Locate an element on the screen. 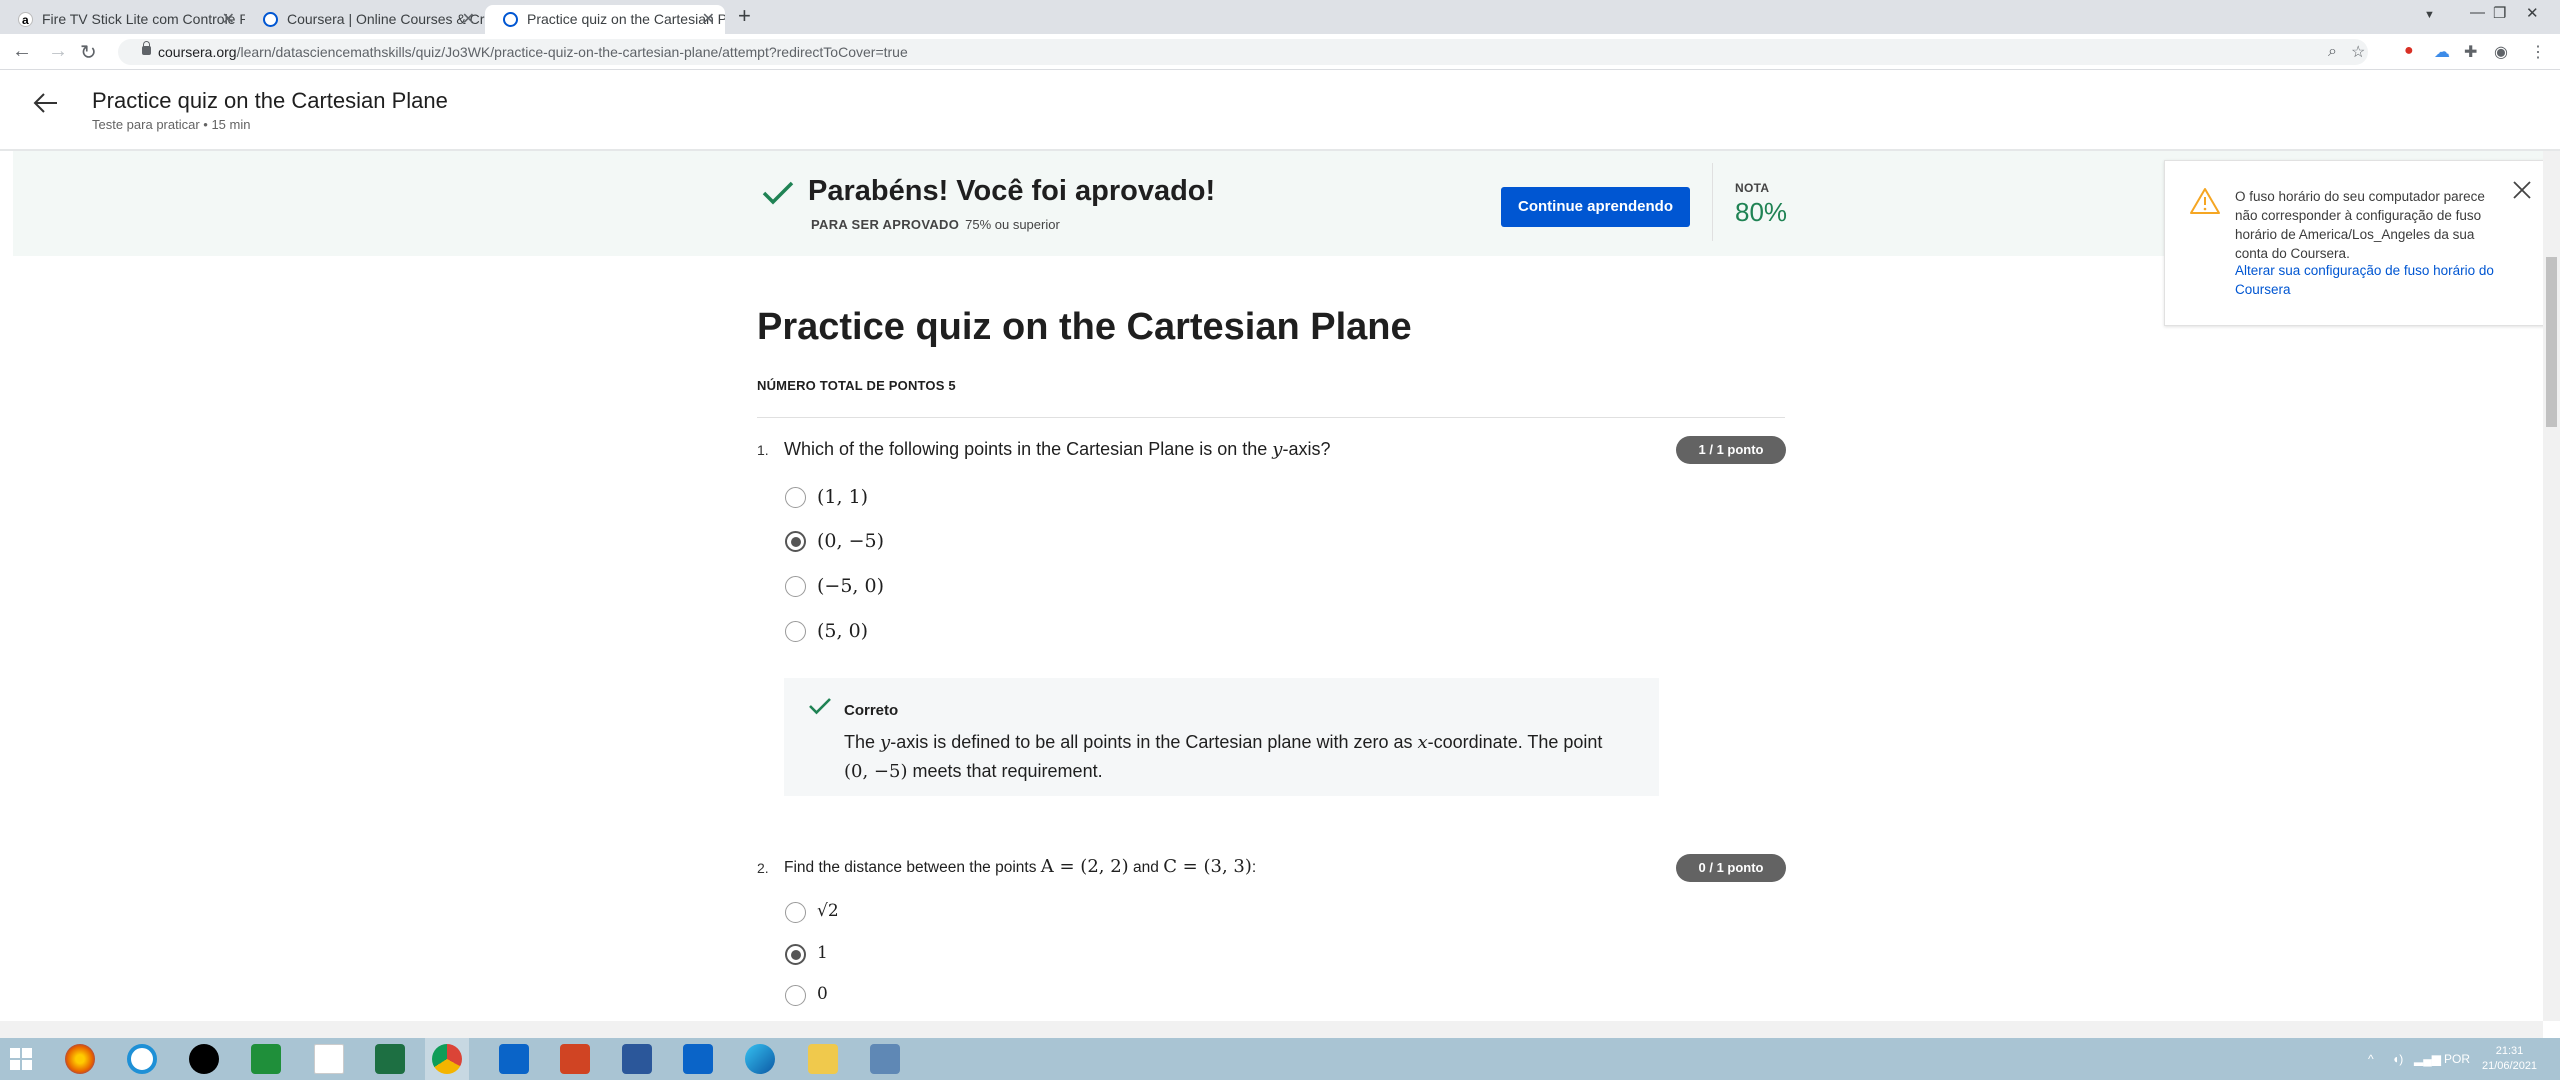 The image size is (2560, 1080). question-score-badge: 0 / 1 ponto is located at coordinates (1731, 868).